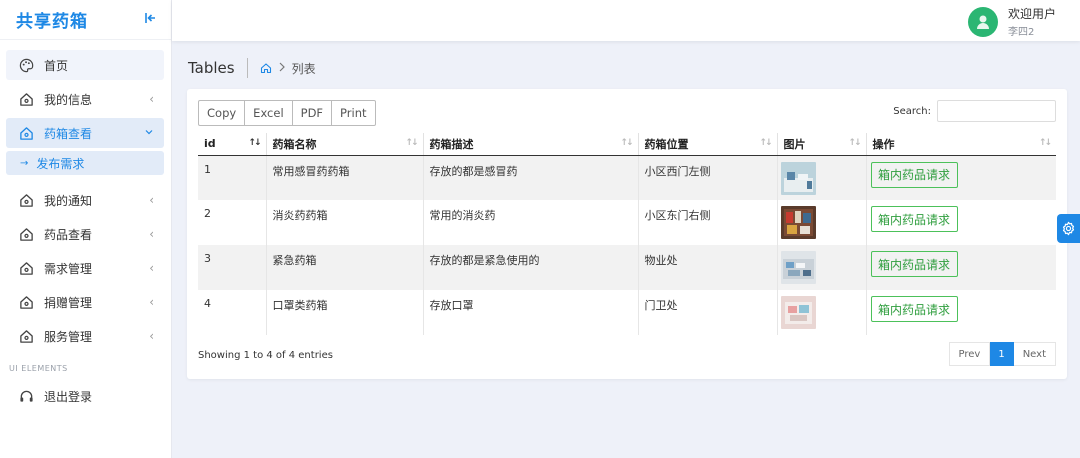 The width and height of the screenshot is (1080, 458). I want to click on avatar, so click(982, 21).